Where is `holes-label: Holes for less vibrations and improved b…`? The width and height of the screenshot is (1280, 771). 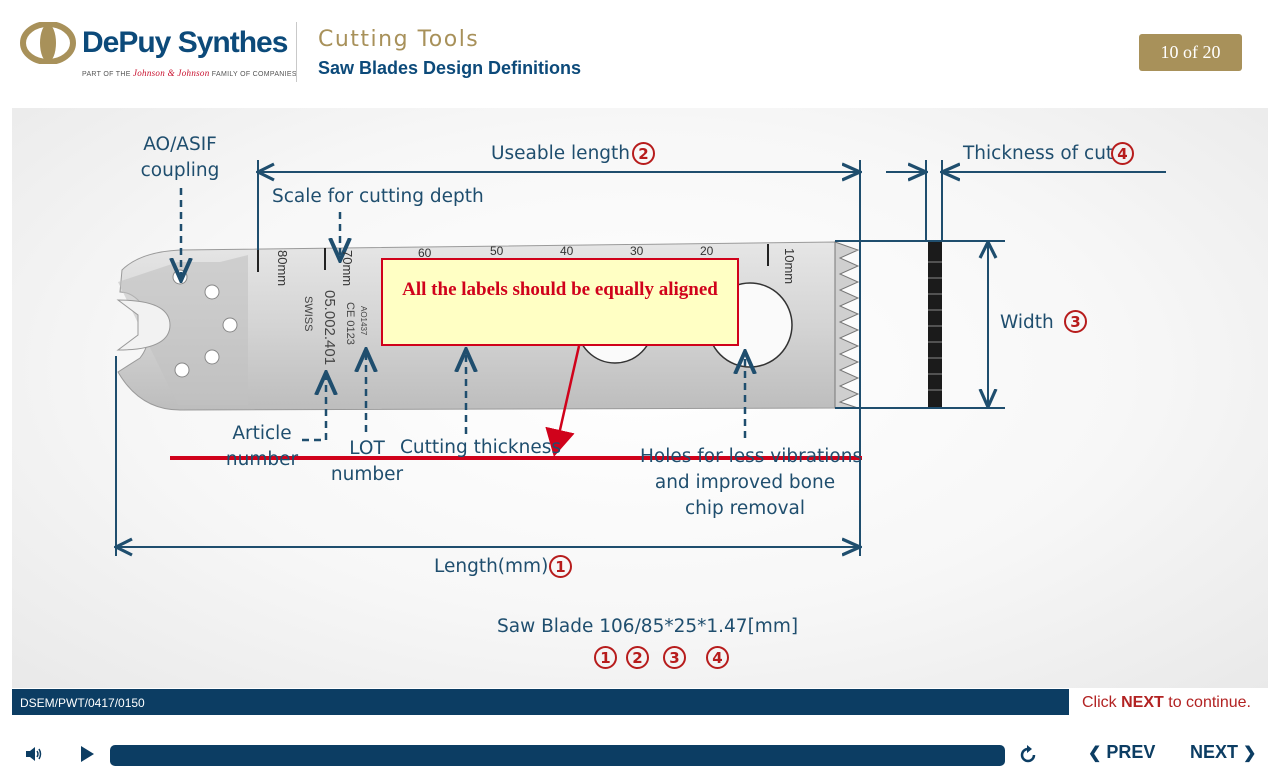 holes-label: Holes for less vibrations and improved b… is located at coordinates (751, 482).